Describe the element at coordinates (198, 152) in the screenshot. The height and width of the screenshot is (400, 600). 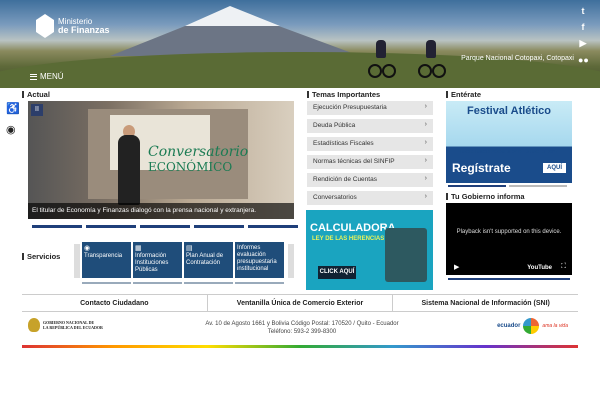
I see `carousel-art-line1: Conversatorio` at that location.